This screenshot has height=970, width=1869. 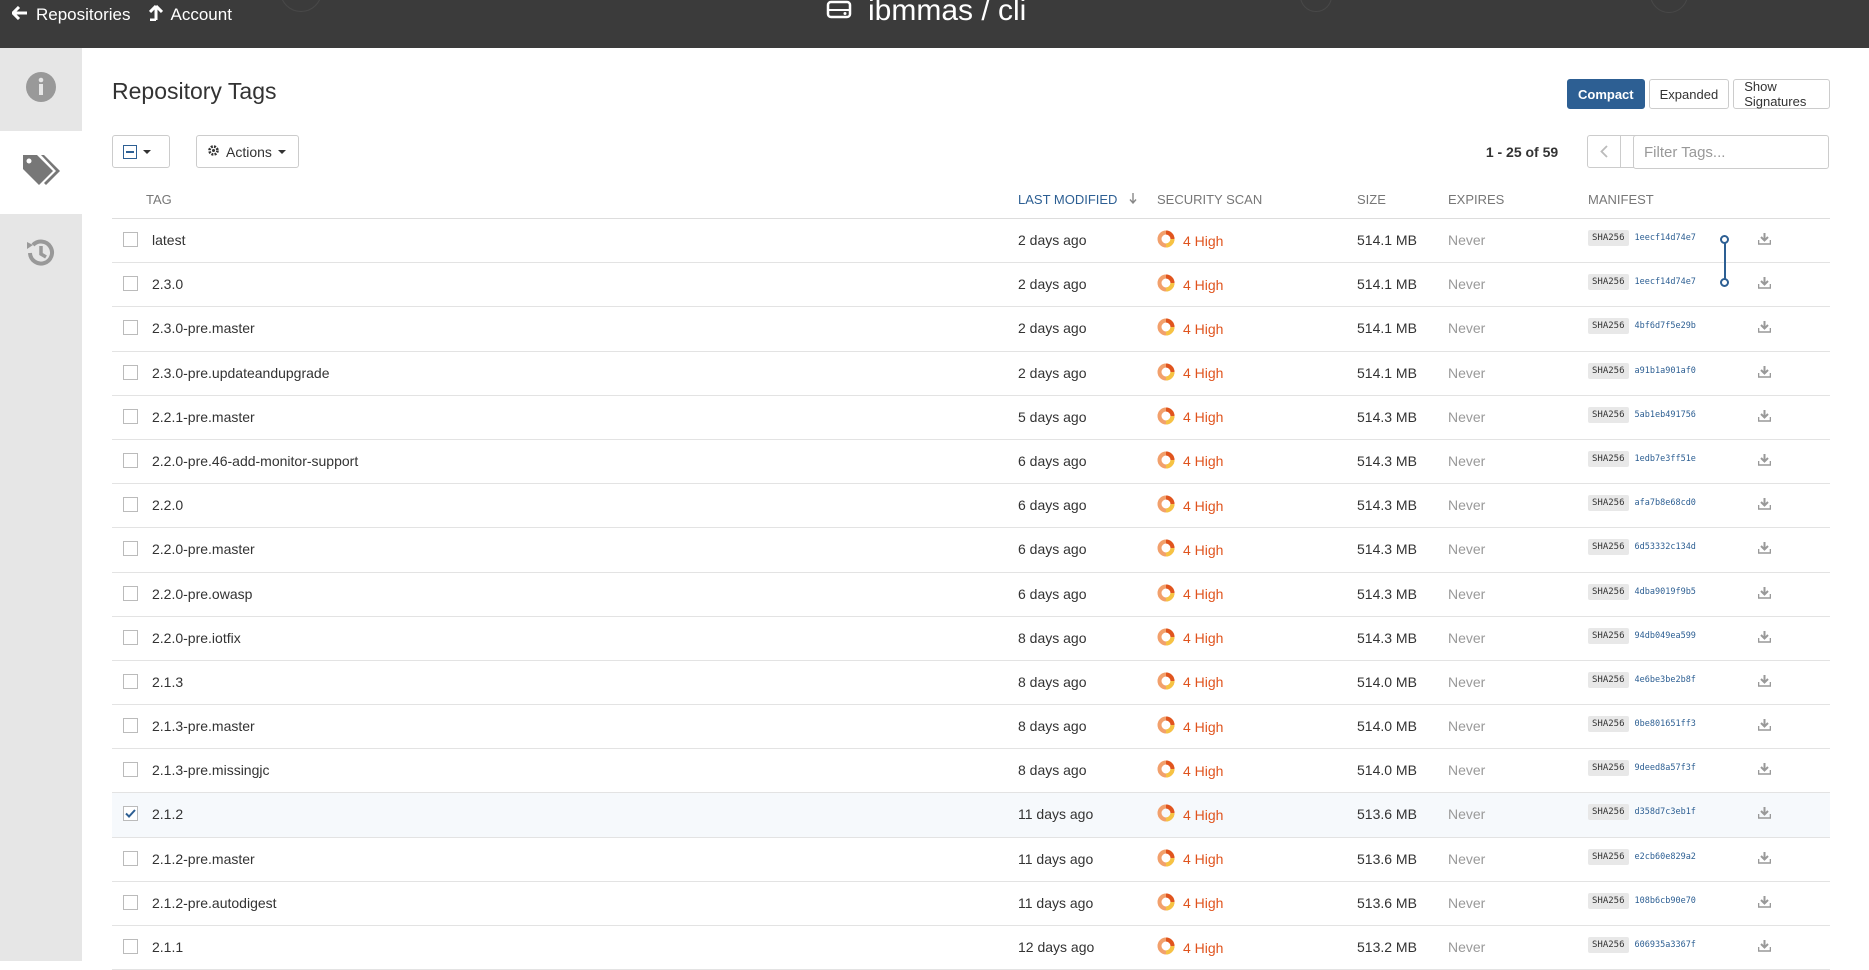 What do you see at coordinates (1642, 503) in the screenshot?
I see `manifest-digest: SHA256 afa7b8e68cd0` at bounding box center [1642, 503].